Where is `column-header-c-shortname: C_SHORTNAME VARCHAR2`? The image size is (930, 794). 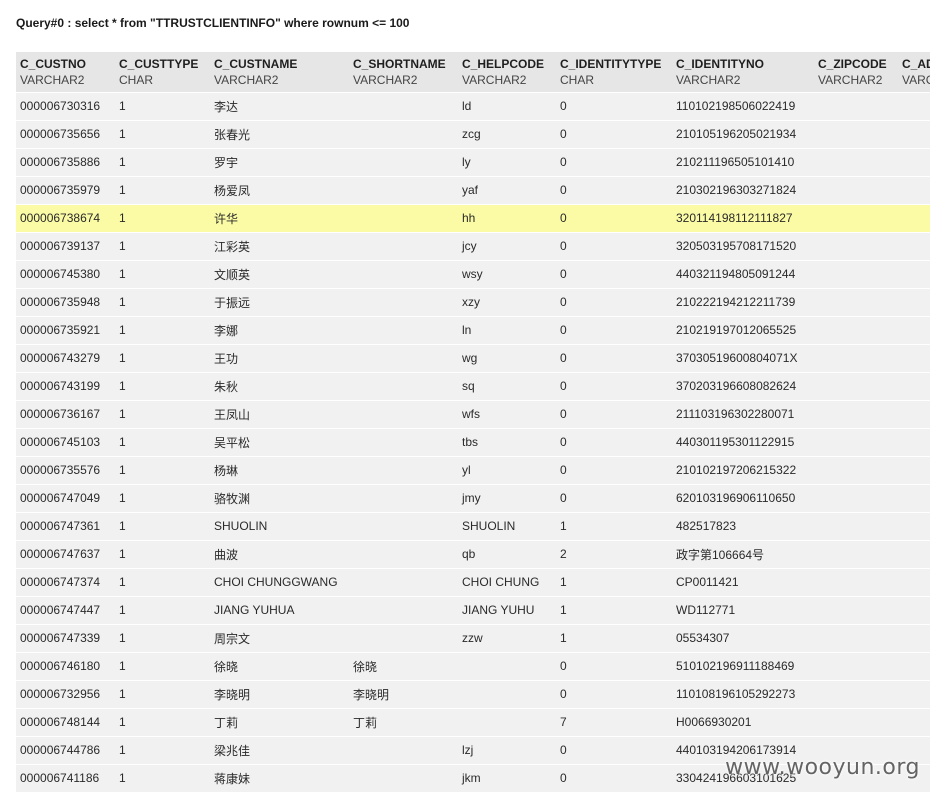 column-header-c-shortname: C_SHORTNAME VARCHAR2 is located at coordinates (403, 72).